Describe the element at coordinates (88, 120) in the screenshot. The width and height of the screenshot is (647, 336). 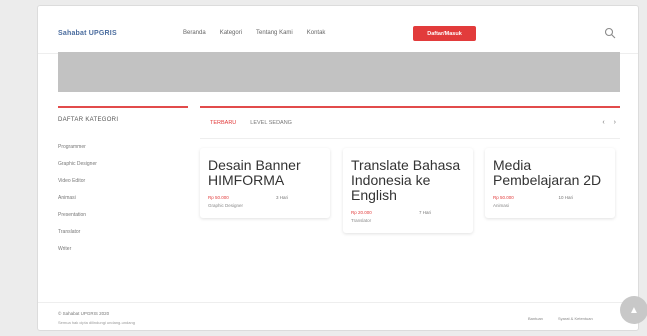
I see `sidebar-title: DAFTAR KATEGORI` at that location.